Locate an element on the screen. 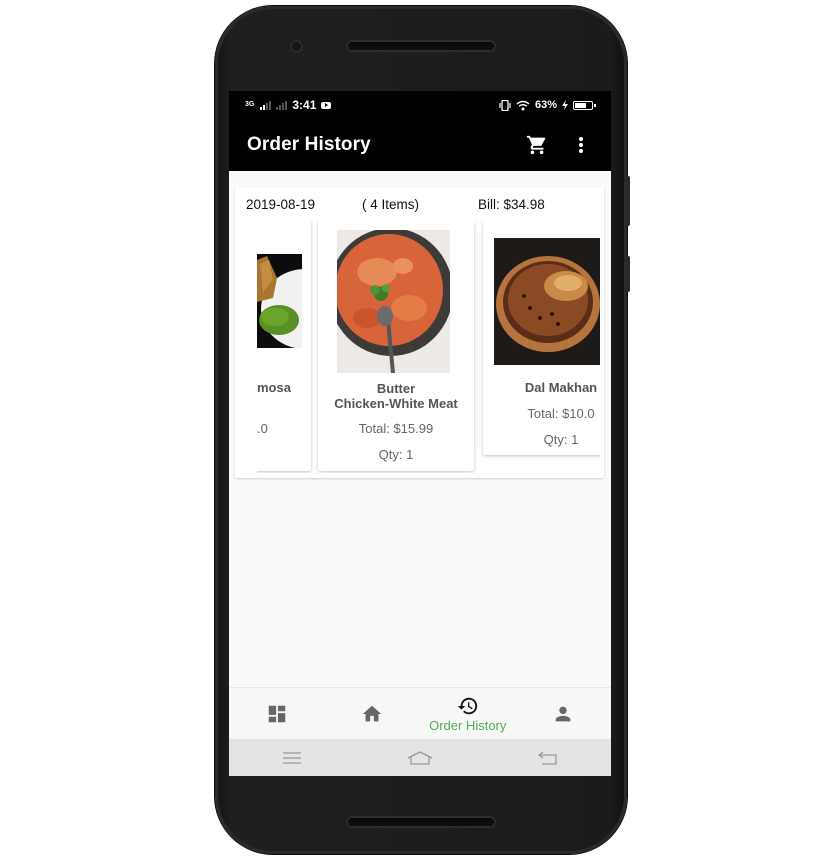 This screenshot has height=859, width=840. bottom-navigation: Order History is located at coordinates (420, 713).